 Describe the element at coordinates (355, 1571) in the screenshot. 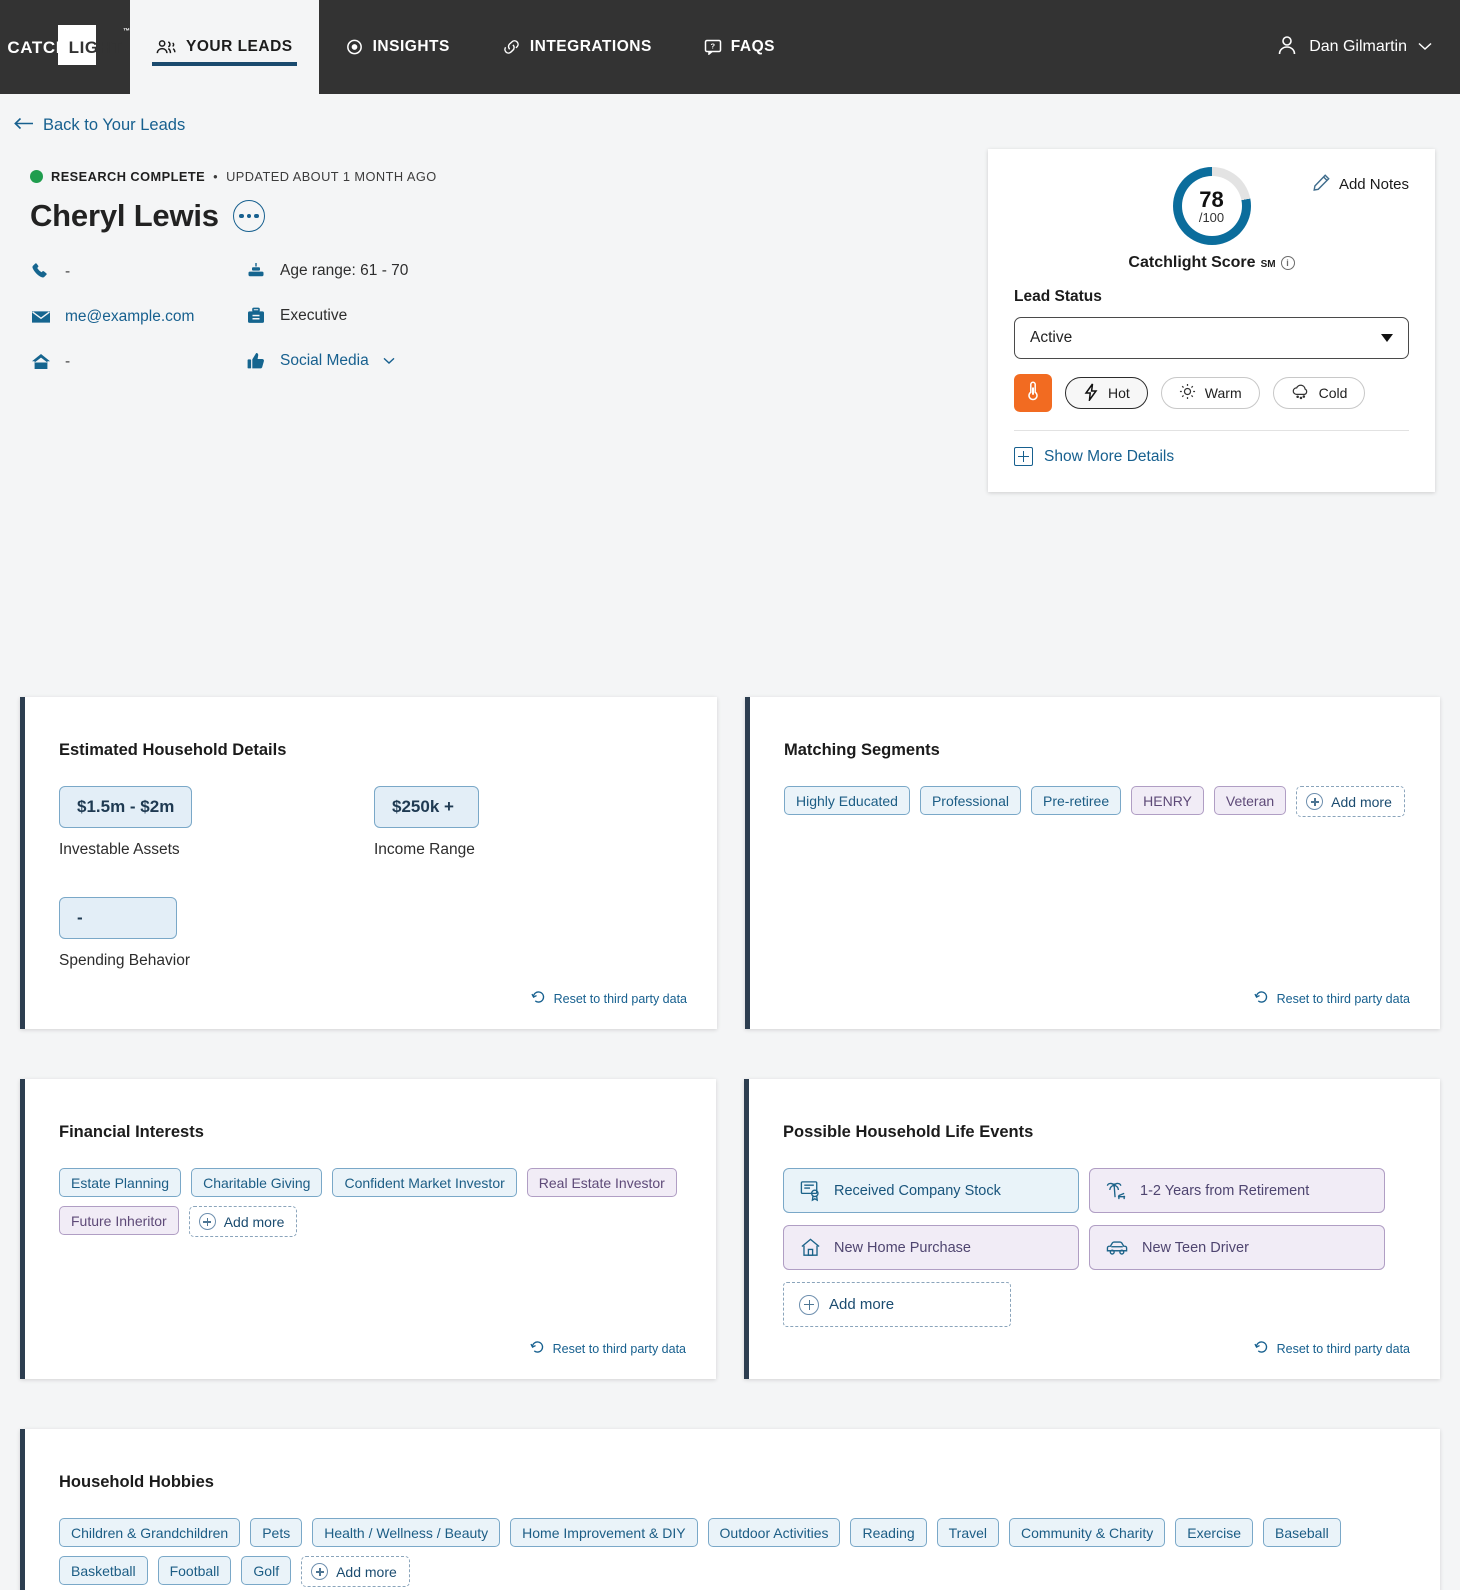

I see `add-more-hobbies-button: Add more` at that location.